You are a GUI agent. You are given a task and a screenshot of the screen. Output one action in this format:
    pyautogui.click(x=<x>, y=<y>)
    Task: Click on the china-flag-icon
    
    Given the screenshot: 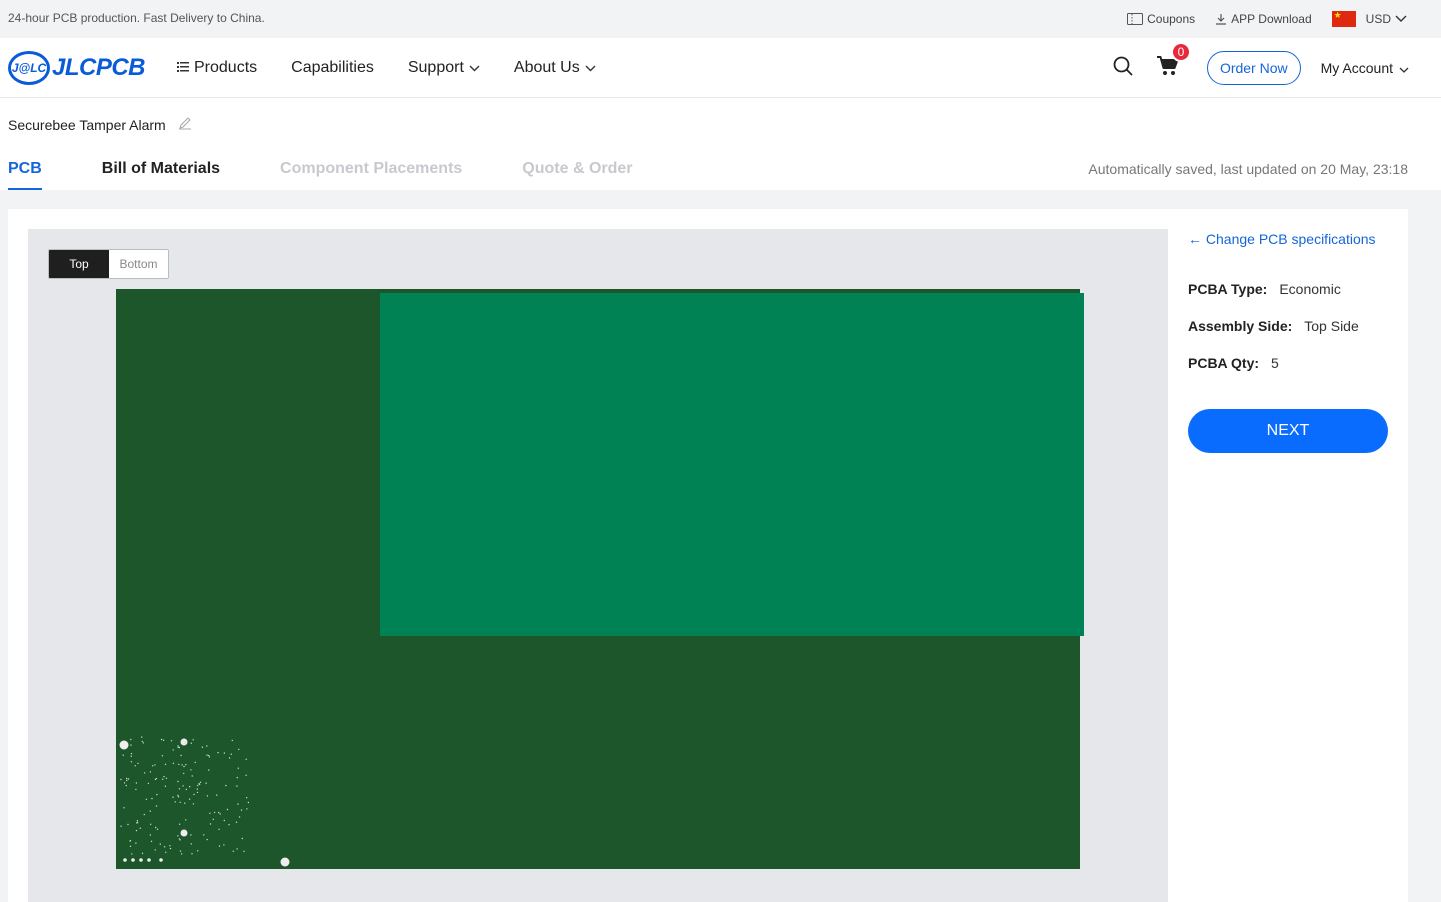 What is the action you would take?
    pyautogui.click(x=1343, y=18)
    